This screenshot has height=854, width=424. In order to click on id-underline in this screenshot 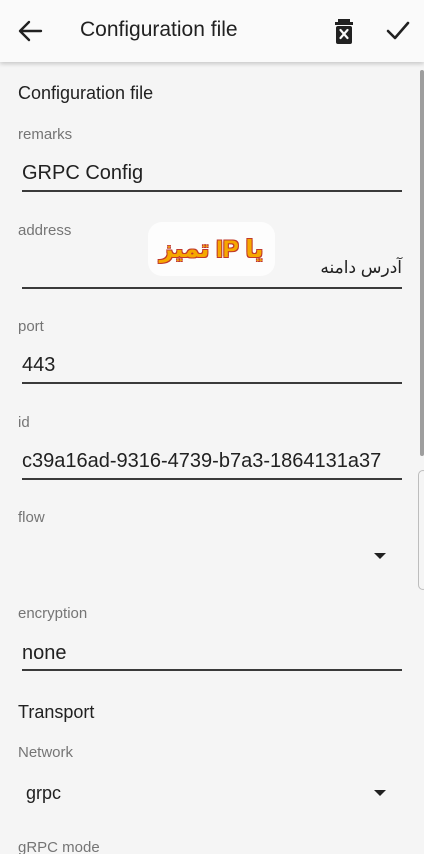, I will do `click(212, 479)`.